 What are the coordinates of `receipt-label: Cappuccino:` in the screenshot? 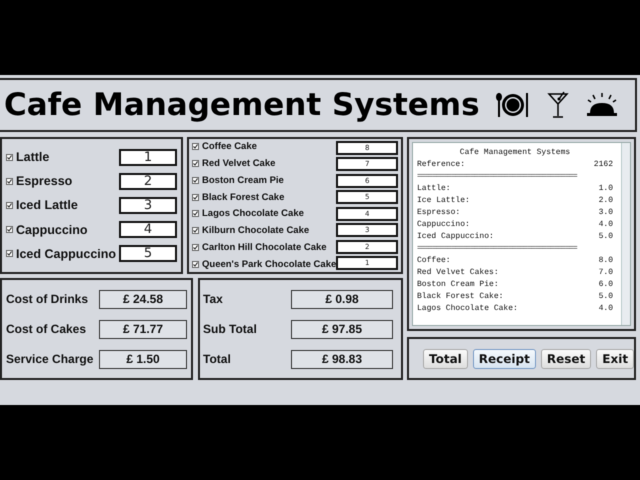 It's located at (443, 224).